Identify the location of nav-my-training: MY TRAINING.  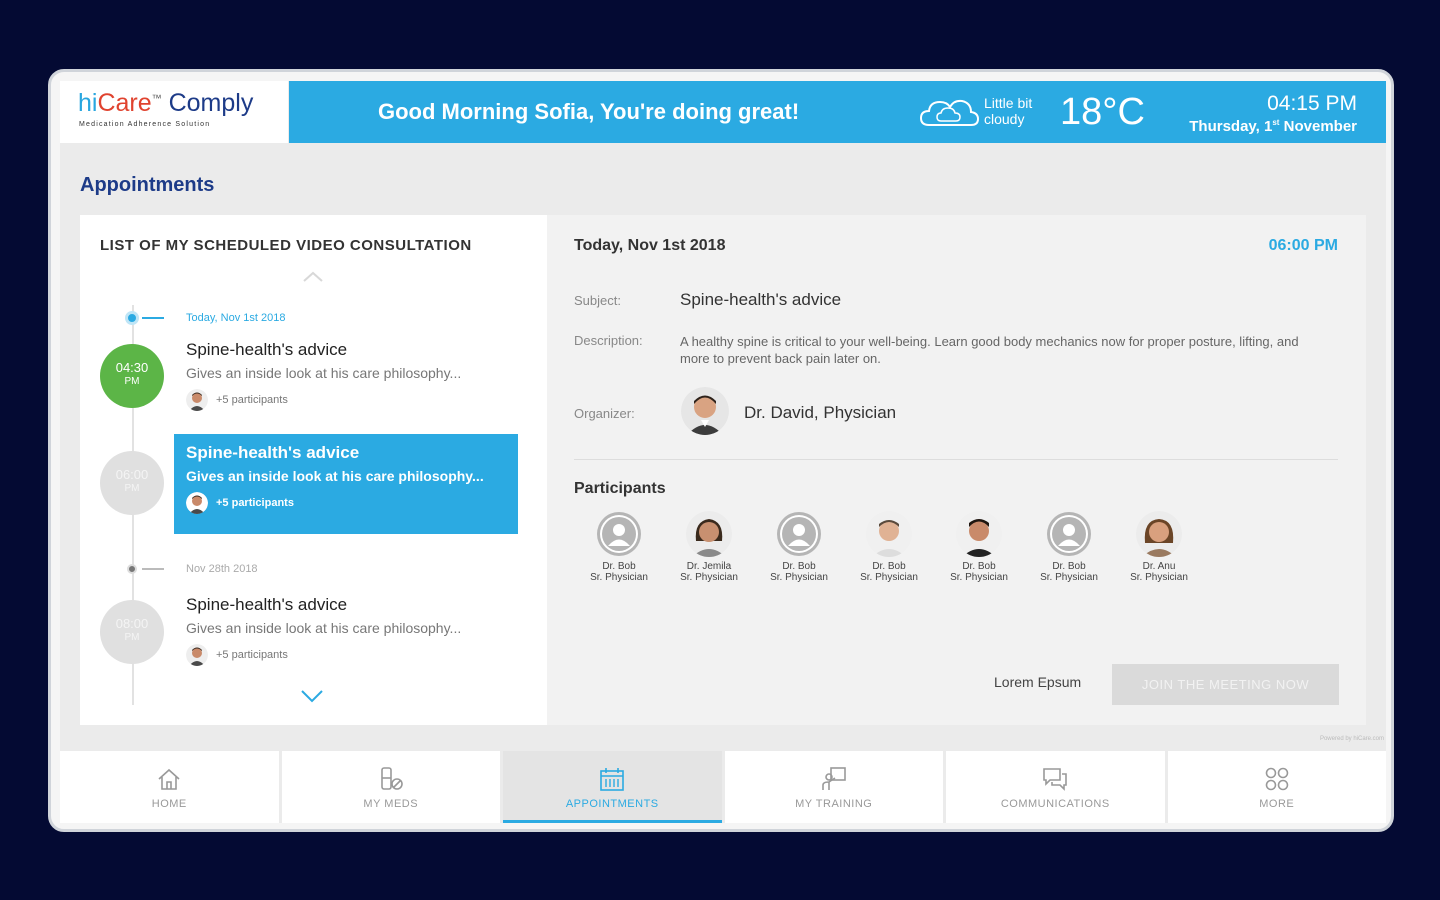
(833, 787).